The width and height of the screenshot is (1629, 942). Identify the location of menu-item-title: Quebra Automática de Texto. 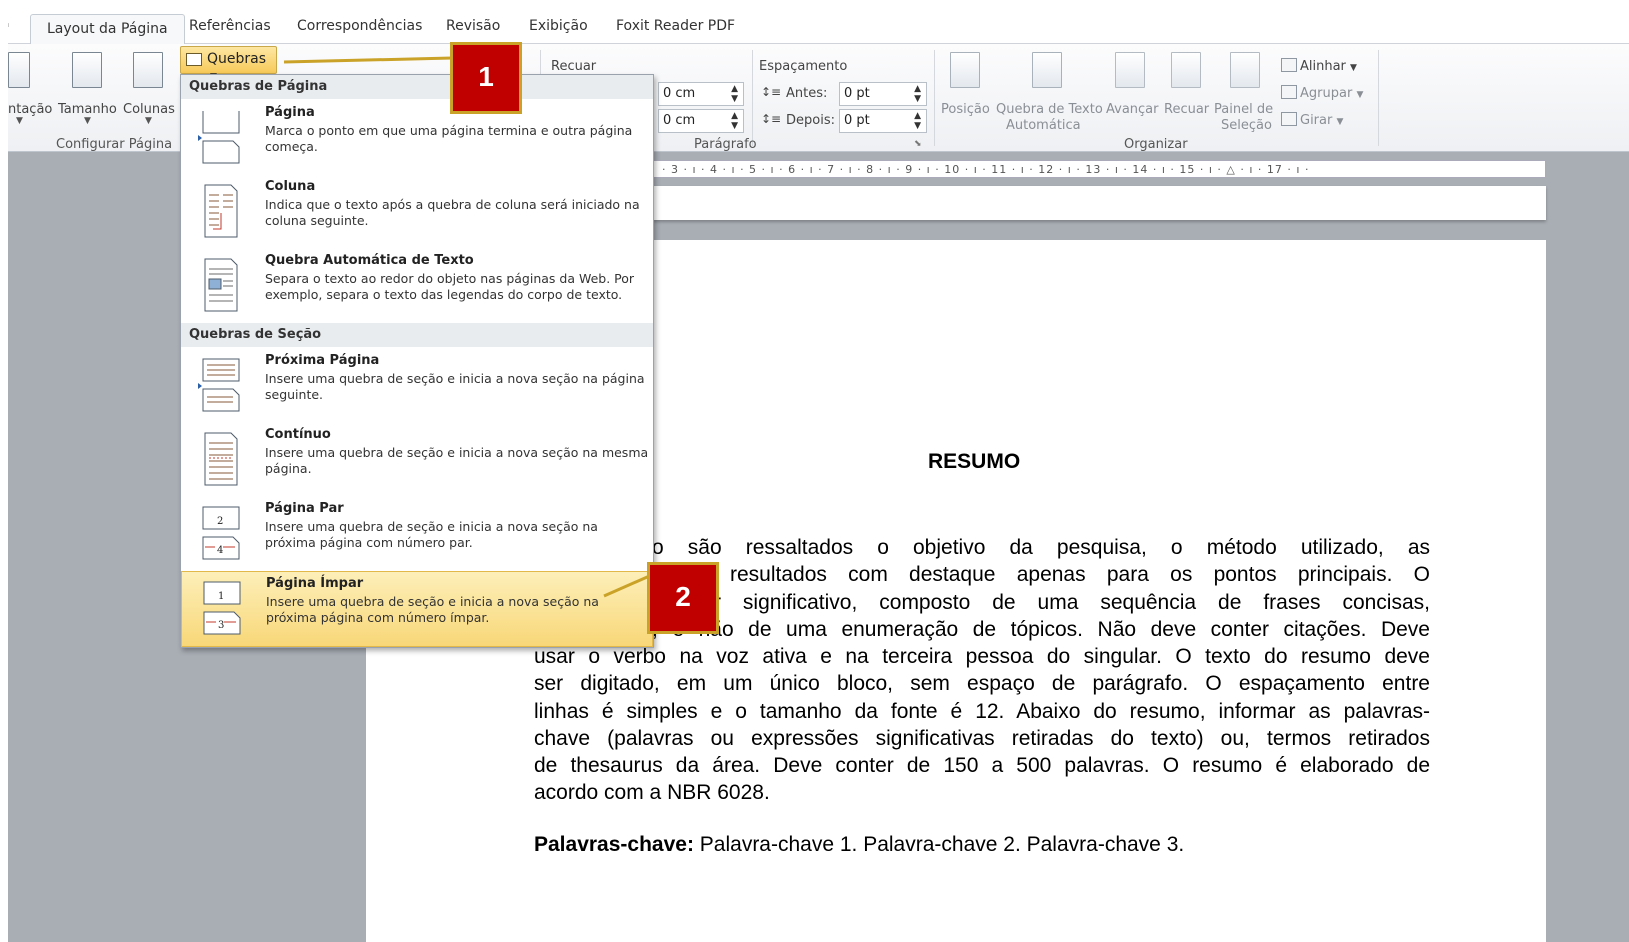
(369, 260).